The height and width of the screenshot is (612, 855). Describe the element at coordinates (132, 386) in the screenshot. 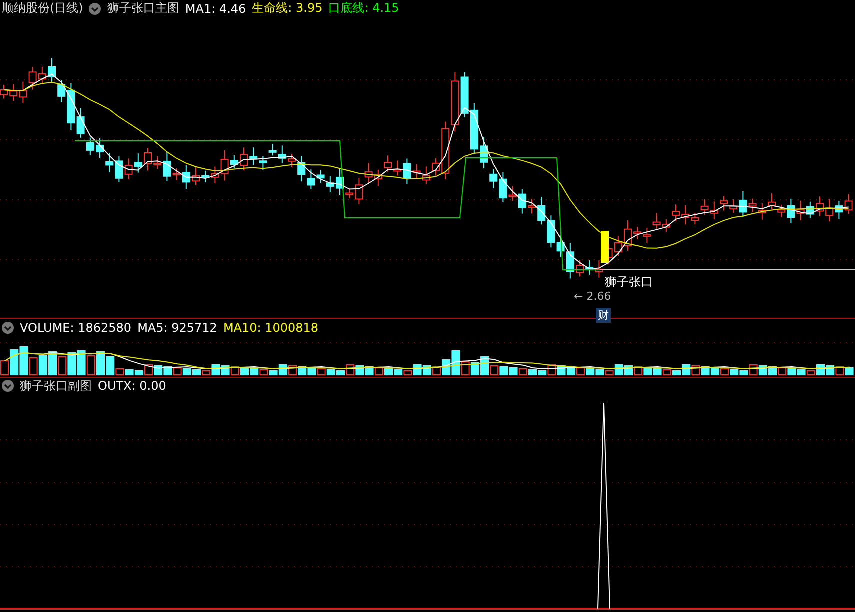

I see `indicator-reading: OUTX: 0.00` at that location.